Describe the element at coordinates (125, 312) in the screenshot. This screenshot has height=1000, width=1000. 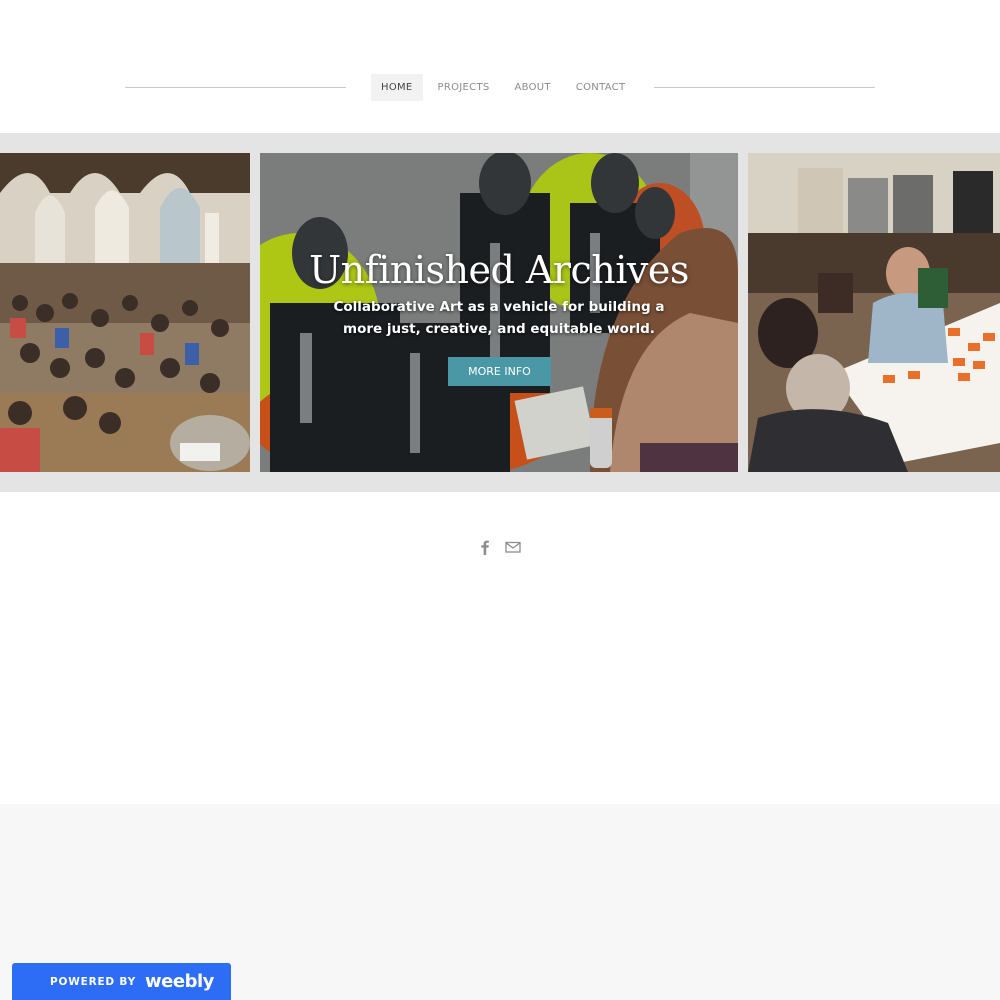
I see `church-hall-gathering-photo` at that location.